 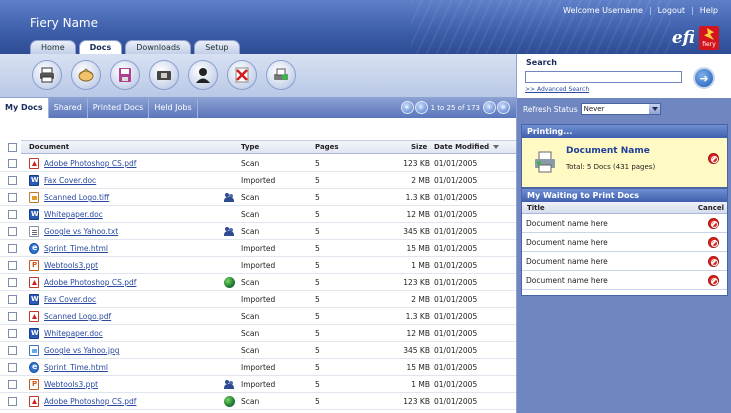 What do you see at coordinates (125, 75) in the screenshot?
I see `save-button` at bounding box center [125, 75].